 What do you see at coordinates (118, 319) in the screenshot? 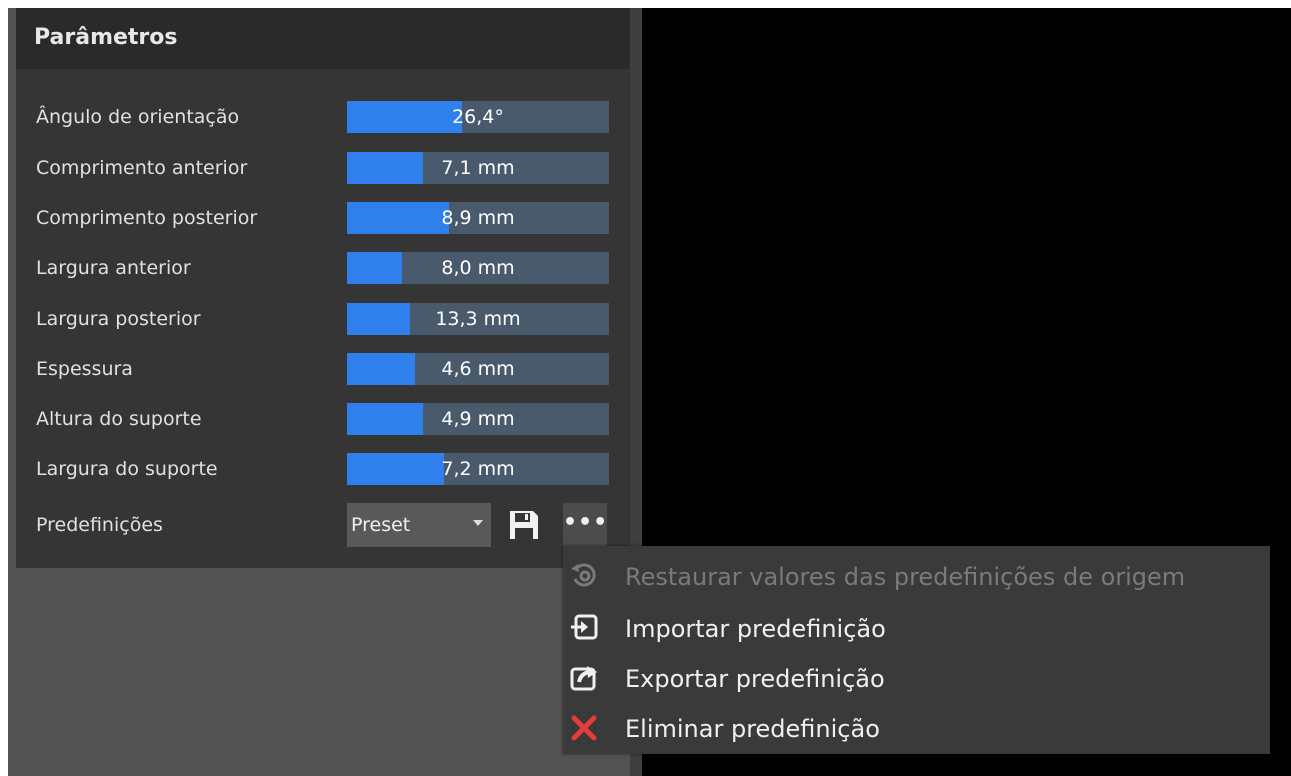
I see `param-label: Largura posterior` at bounding box center [118, 319].